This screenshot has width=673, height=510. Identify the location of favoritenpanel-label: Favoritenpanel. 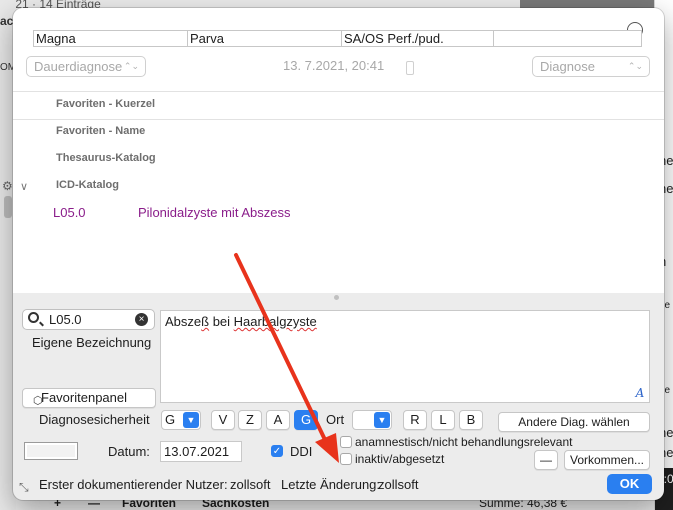
(84, 397).